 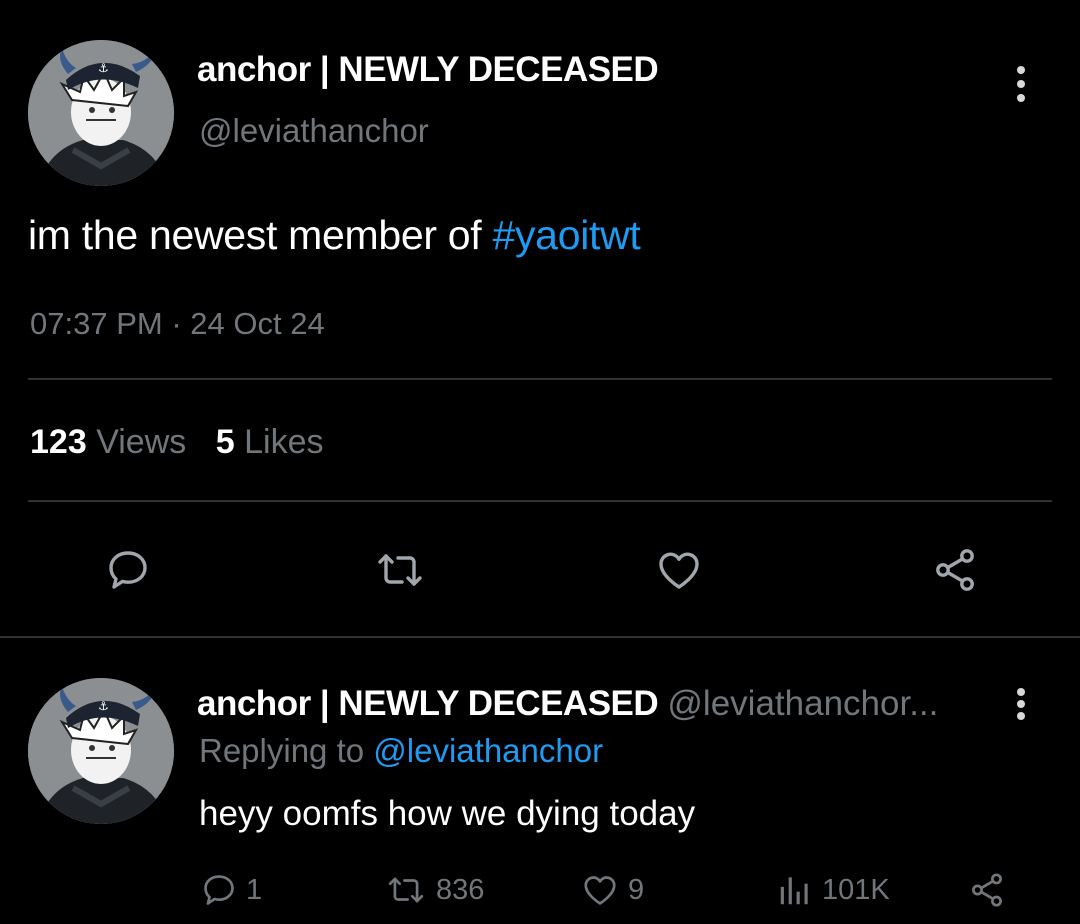 I want to click on engagement-stats: 123 Views 5 Likes, so click(x=176, y=442).